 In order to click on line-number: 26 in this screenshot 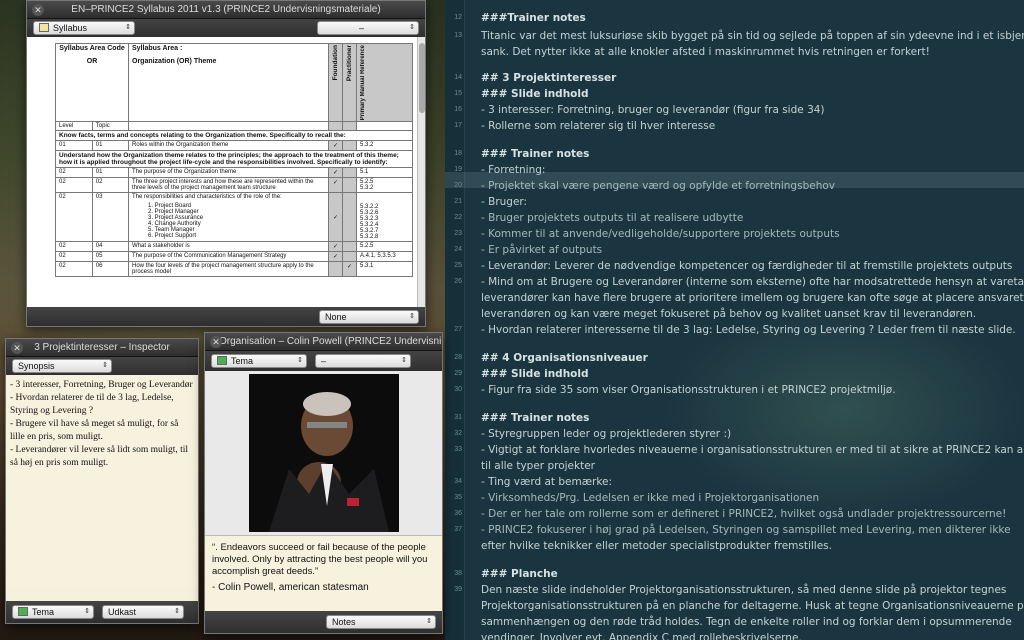, I will do `click(458, 281)`.